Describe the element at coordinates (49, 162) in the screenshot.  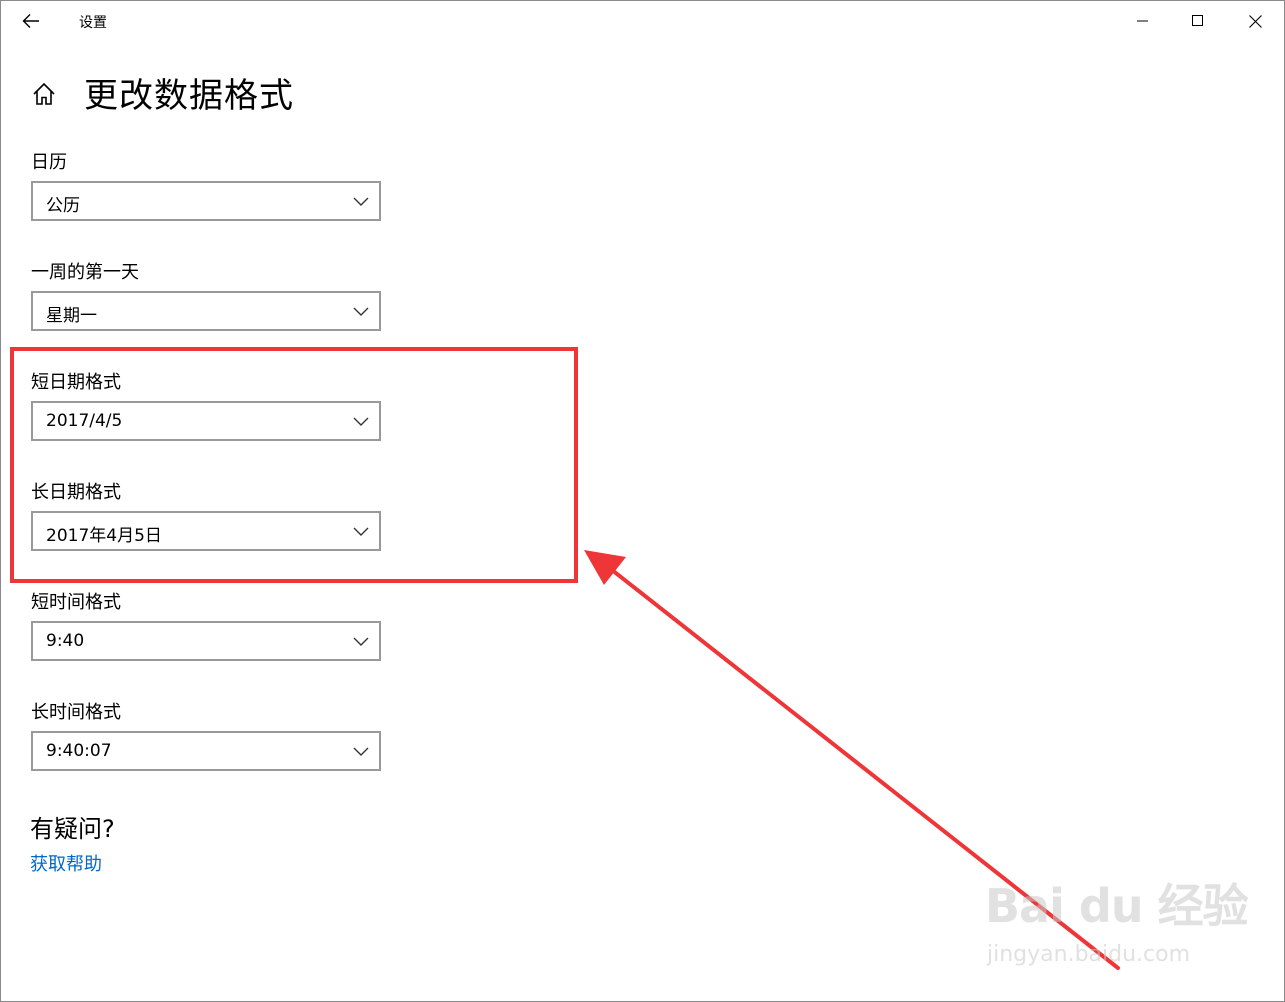
I see `calendar-label: 日历` at that location.